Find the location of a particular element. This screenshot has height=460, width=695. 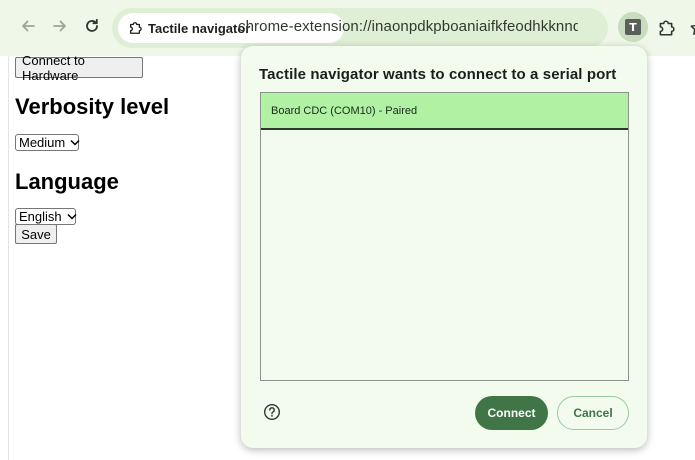

cancel-button: Cancel is located at coordinates (593, 413).